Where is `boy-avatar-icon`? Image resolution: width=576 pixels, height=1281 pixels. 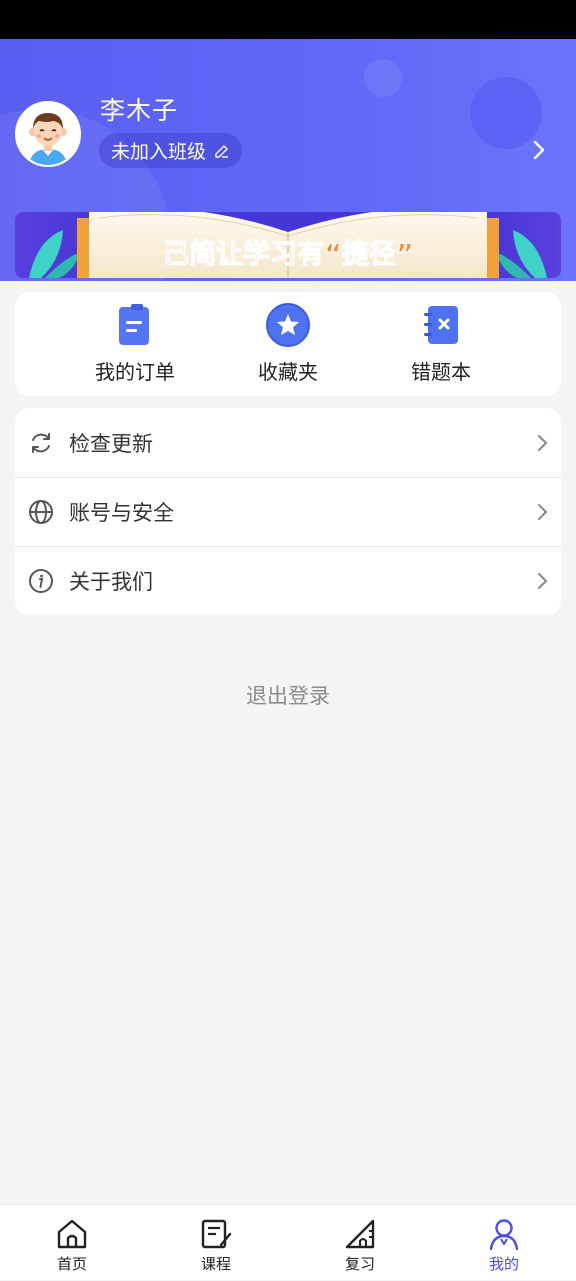
boy-avatar-icon is located at coordinates (48, 134).